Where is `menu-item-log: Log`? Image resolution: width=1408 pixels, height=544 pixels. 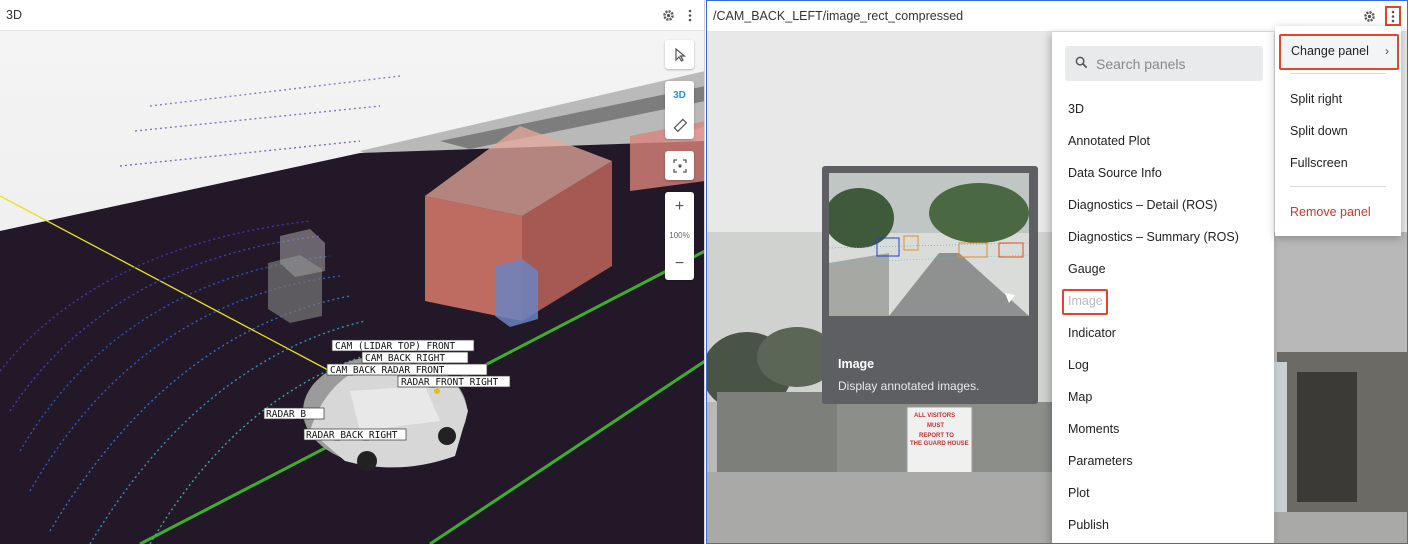
menu-item-log: Log is located at coordinates (1078, 365).